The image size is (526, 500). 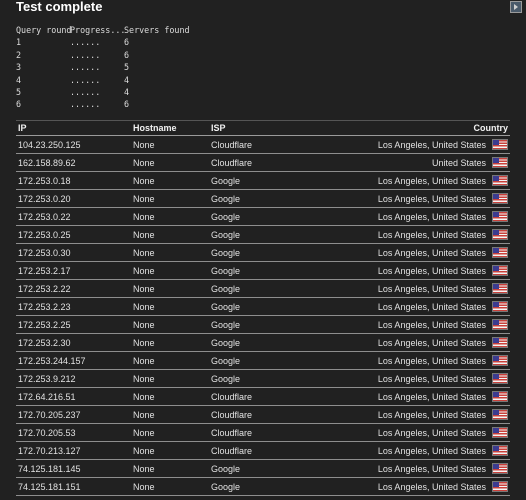 I want to click on ip-cell: 74.125.181.145, so click(x=49, y=468).